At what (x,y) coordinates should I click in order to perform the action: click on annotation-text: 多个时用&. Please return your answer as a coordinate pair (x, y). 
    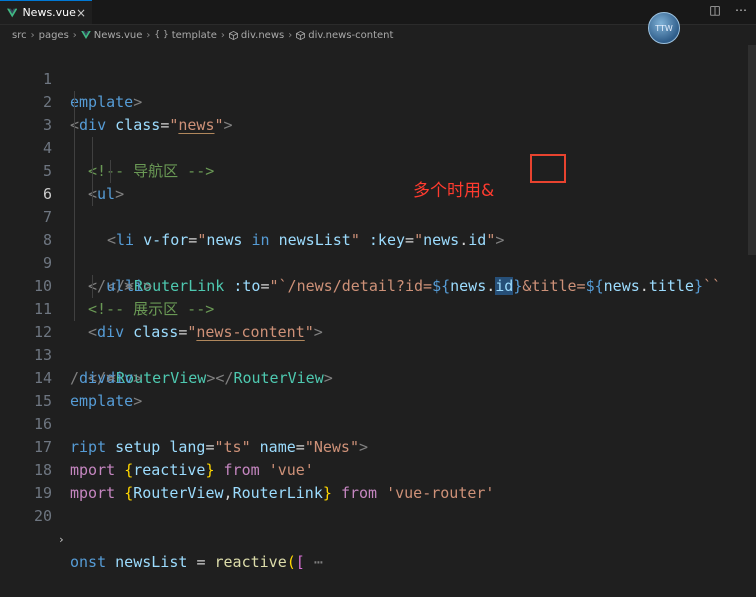
    Looking at the image, I should click on (454, 191).